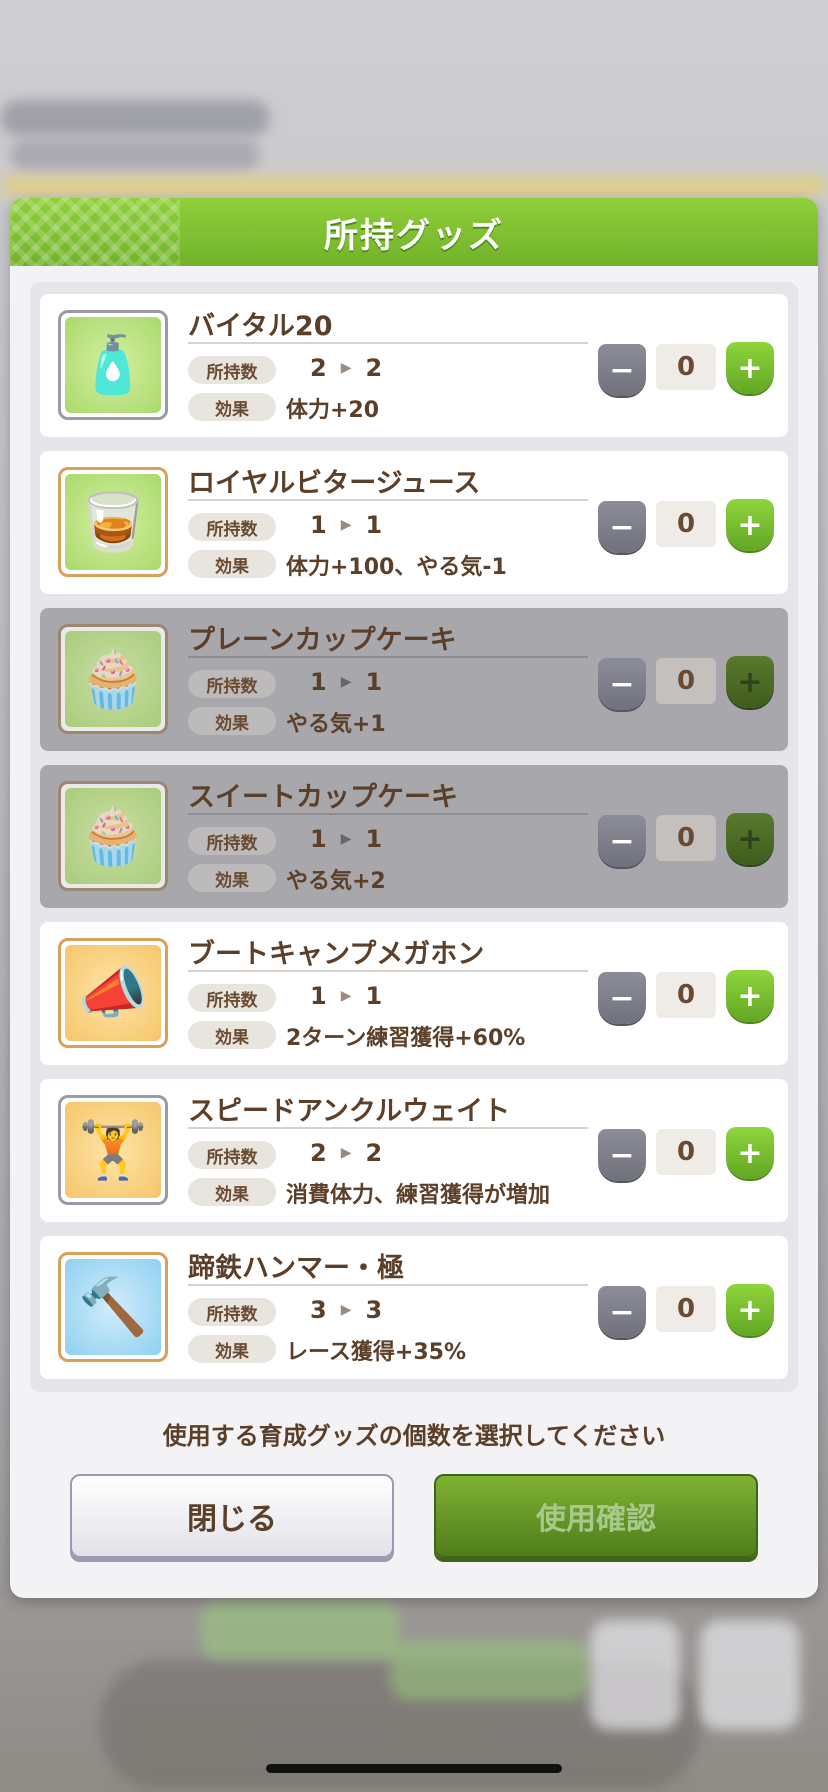 The height and width of the screenshot is (1792, 828). I want to click on owned-count: 2 ▶ 2, so click(346, 368).